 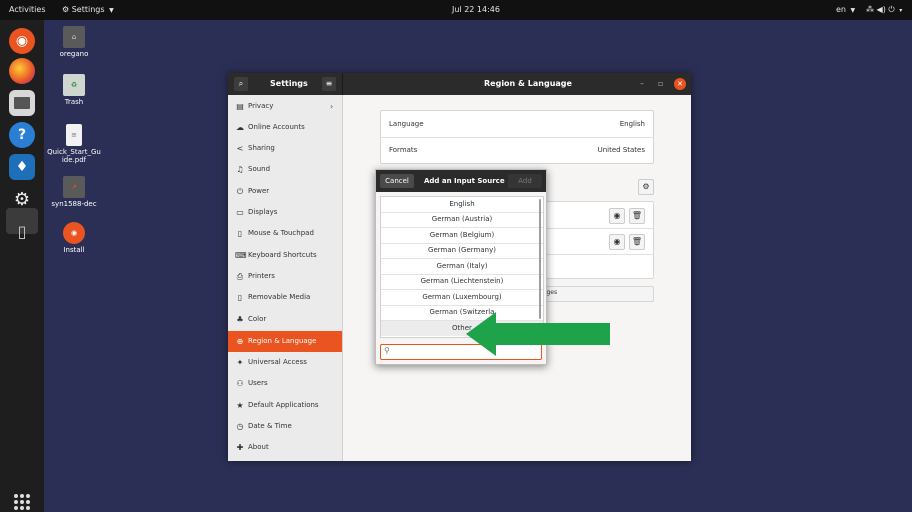 I want to click on star-icon: ★, so click(x=240, y=405).